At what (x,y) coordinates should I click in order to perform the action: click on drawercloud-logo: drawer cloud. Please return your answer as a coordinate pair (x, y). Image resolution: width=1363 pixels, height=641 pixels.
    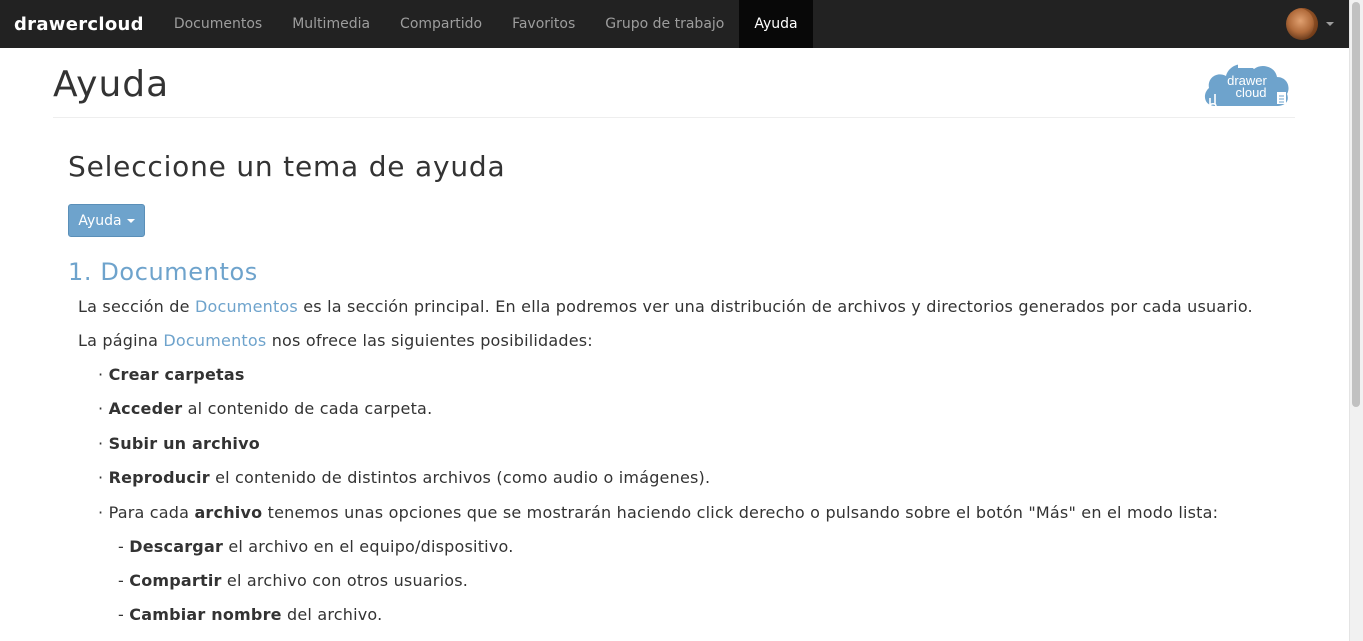
    Looking at the image, I should click on (1246, 83).